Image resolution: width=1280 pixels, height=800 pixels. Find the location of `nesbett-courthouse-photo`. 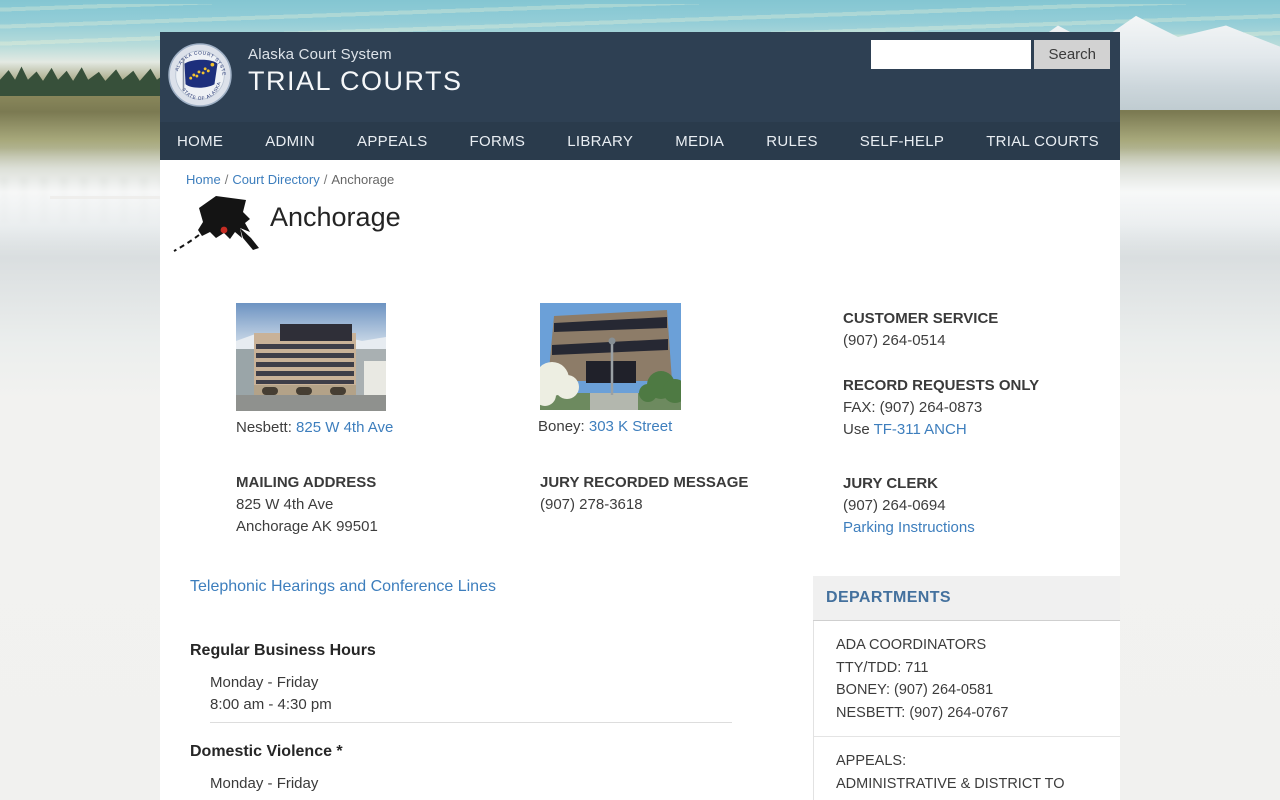

nesbett-courthouse-photo is located at coordinates (311, 357).